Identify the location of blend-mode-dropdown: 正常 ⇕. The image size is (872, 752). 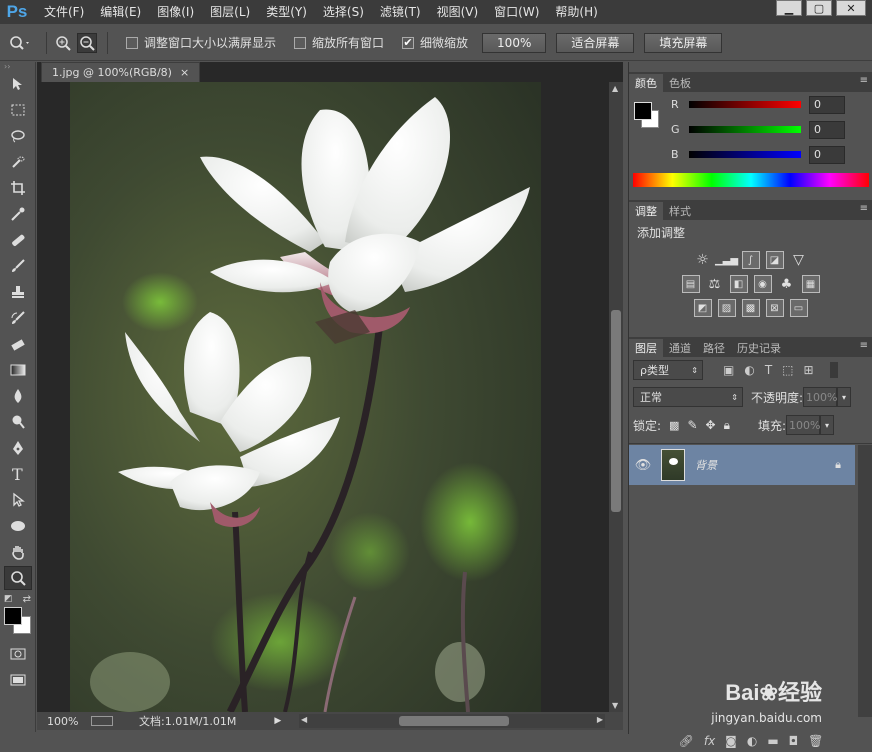
(688, 397).